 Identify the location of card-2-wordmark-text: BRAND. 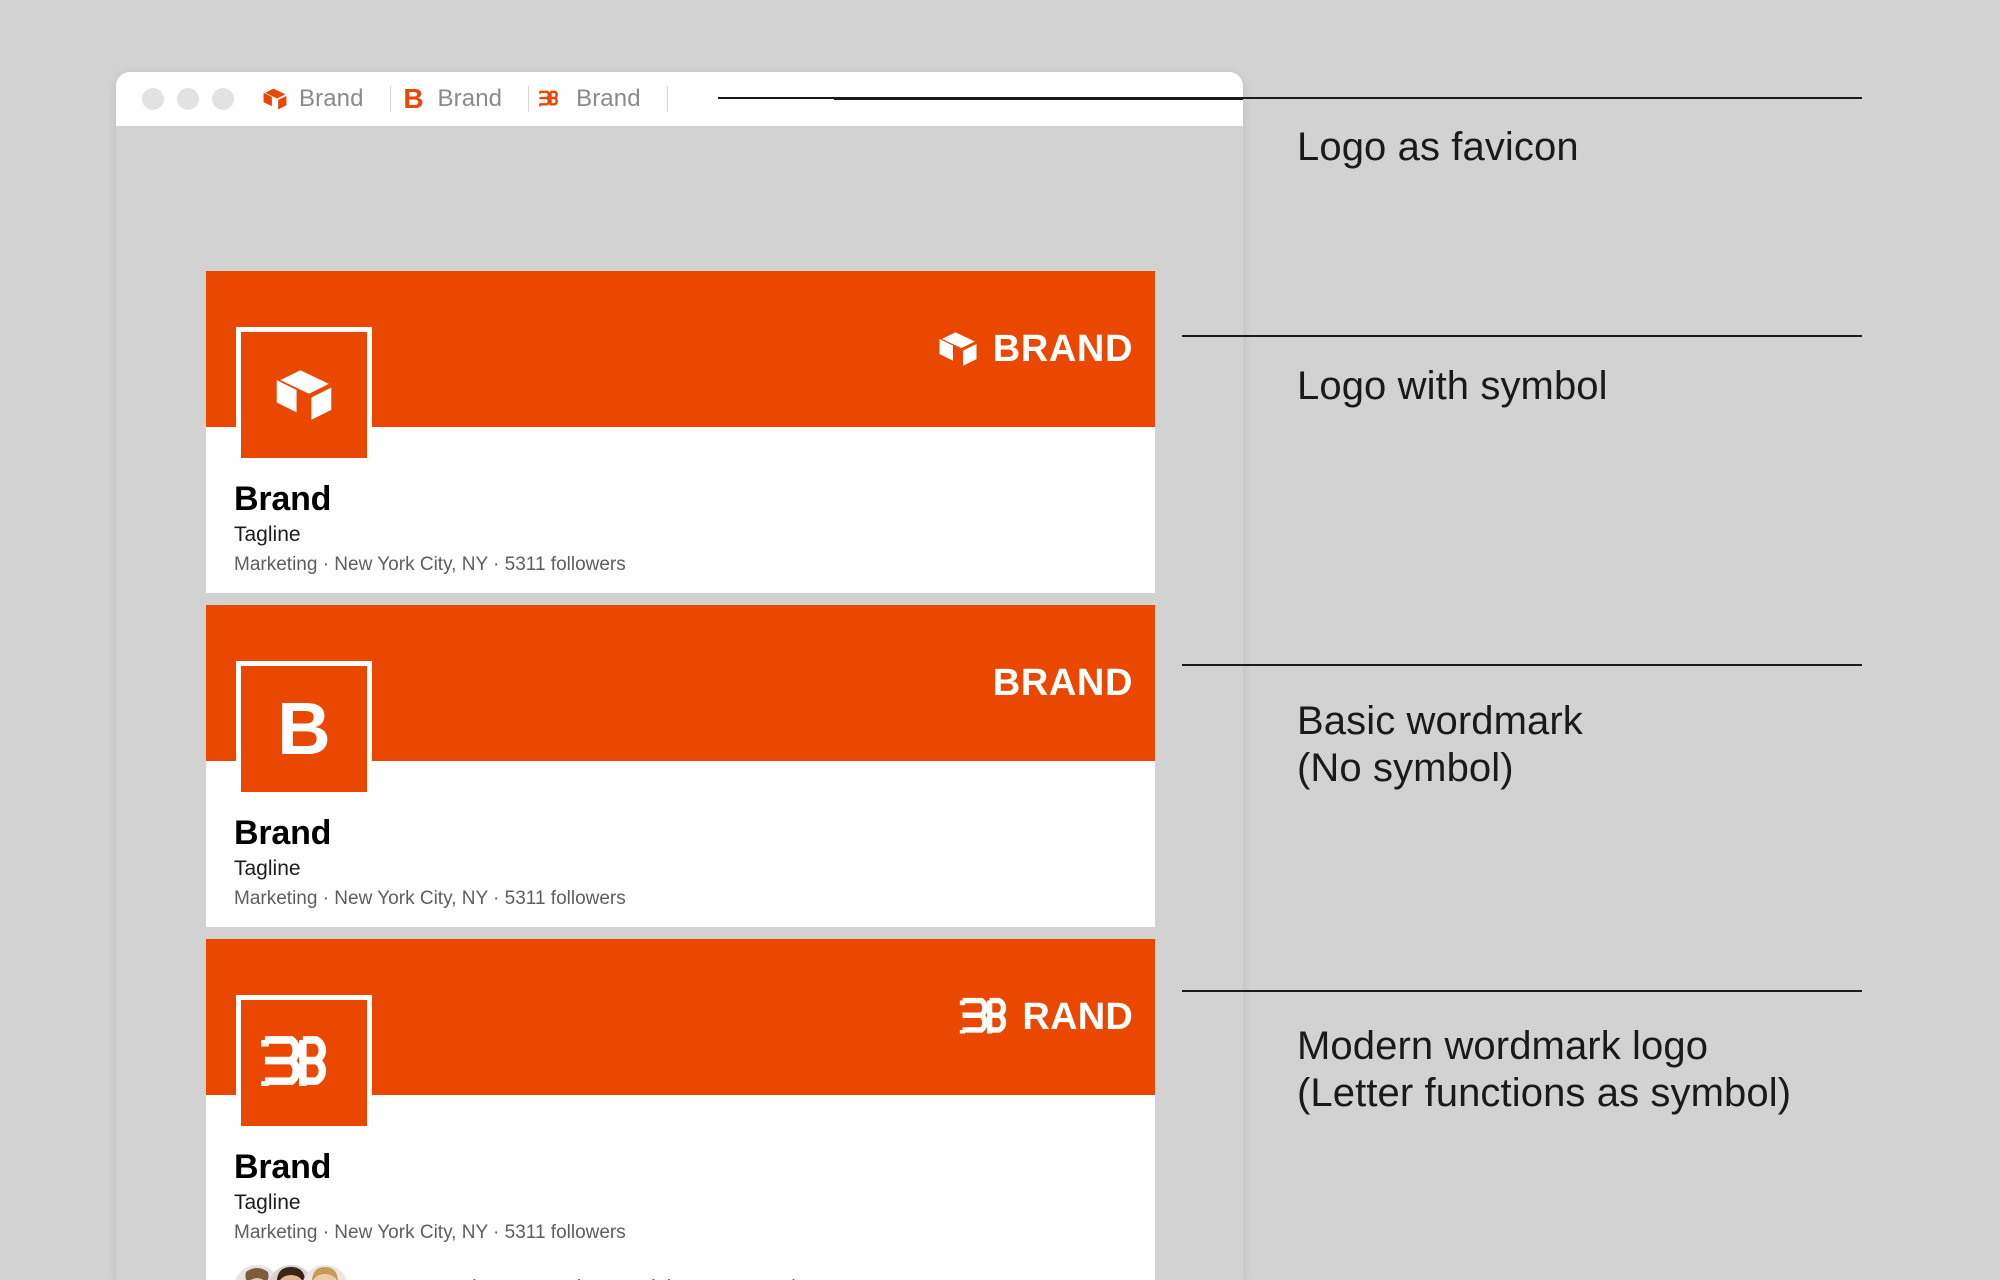
(1062, 683).